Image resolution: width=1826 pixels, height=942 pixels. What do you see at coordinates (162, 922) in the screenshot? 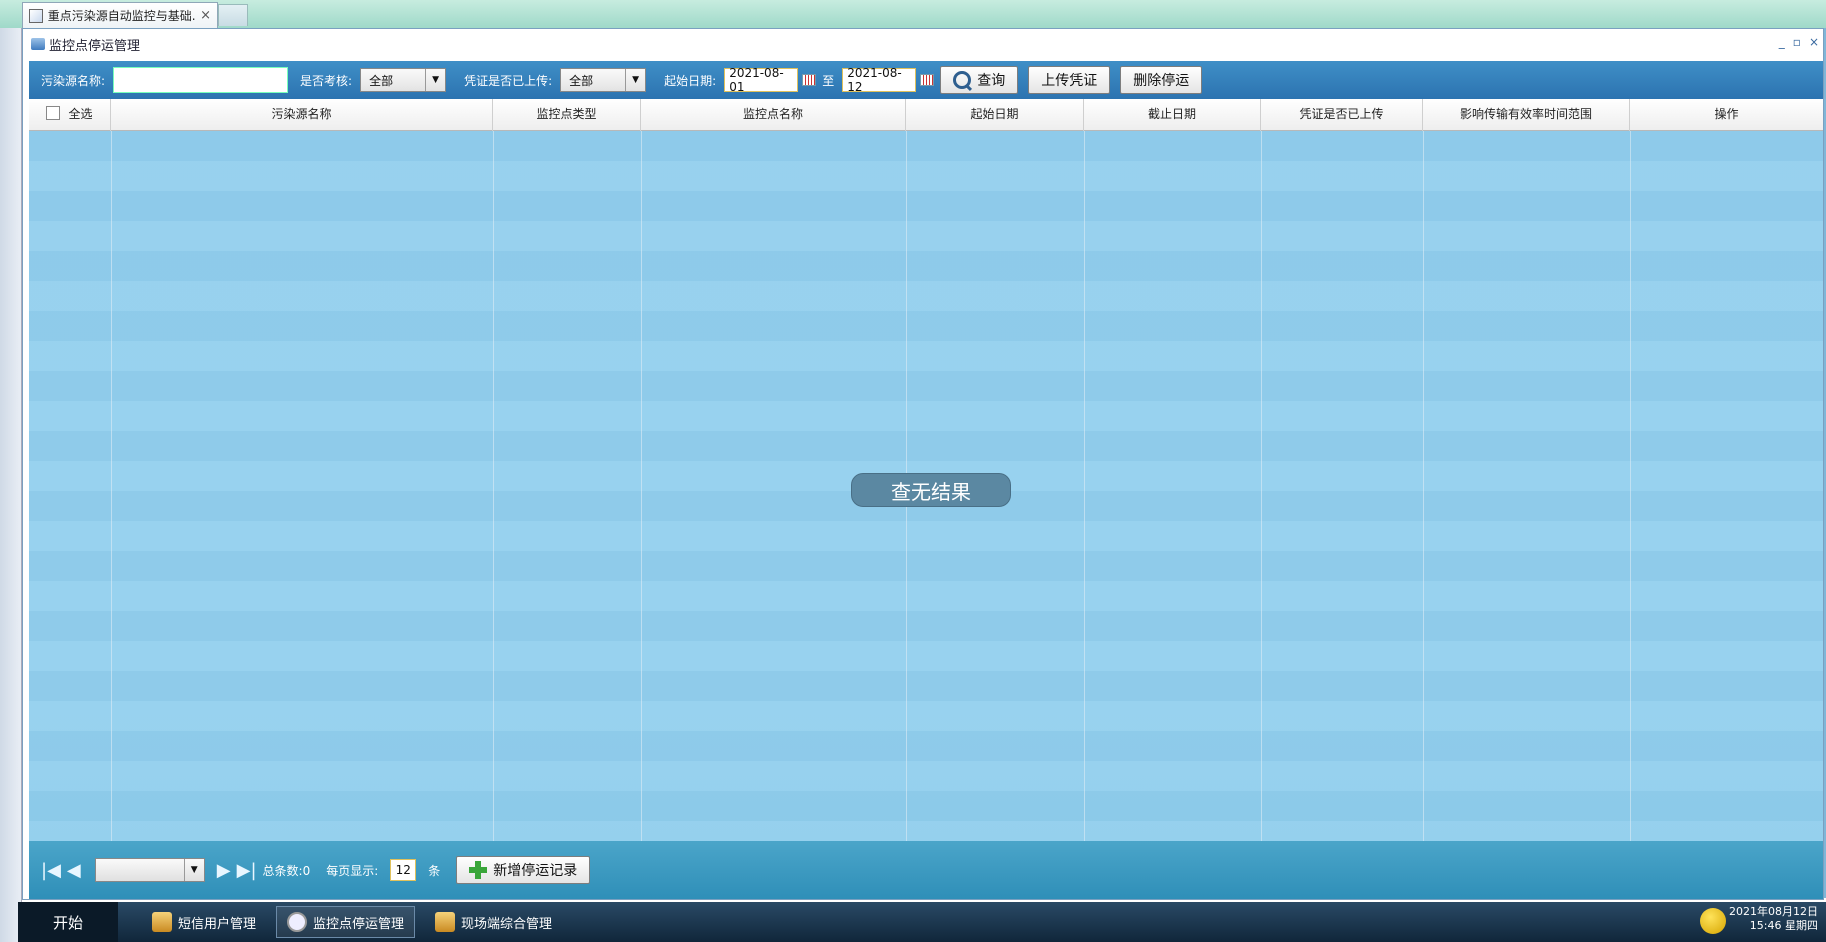
I see `user-card-icon` at bounding box center [162, 922].